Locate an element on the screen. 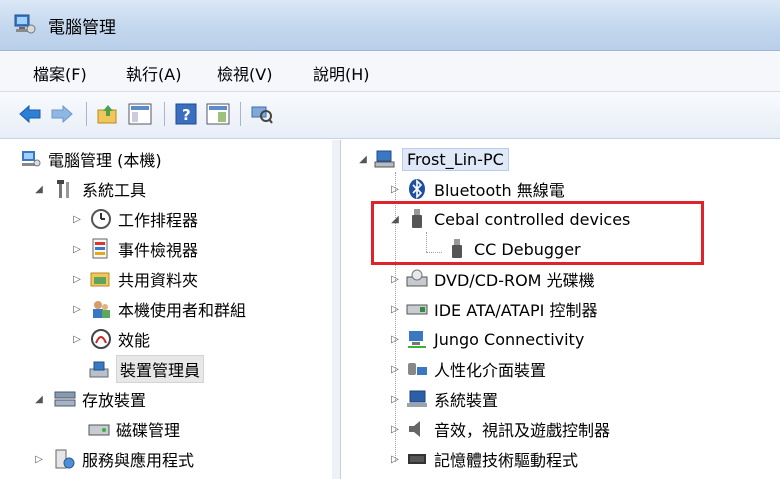 This screenshot has width=780, height=479. event-viewer-icon is located at coordinates (101, 249).